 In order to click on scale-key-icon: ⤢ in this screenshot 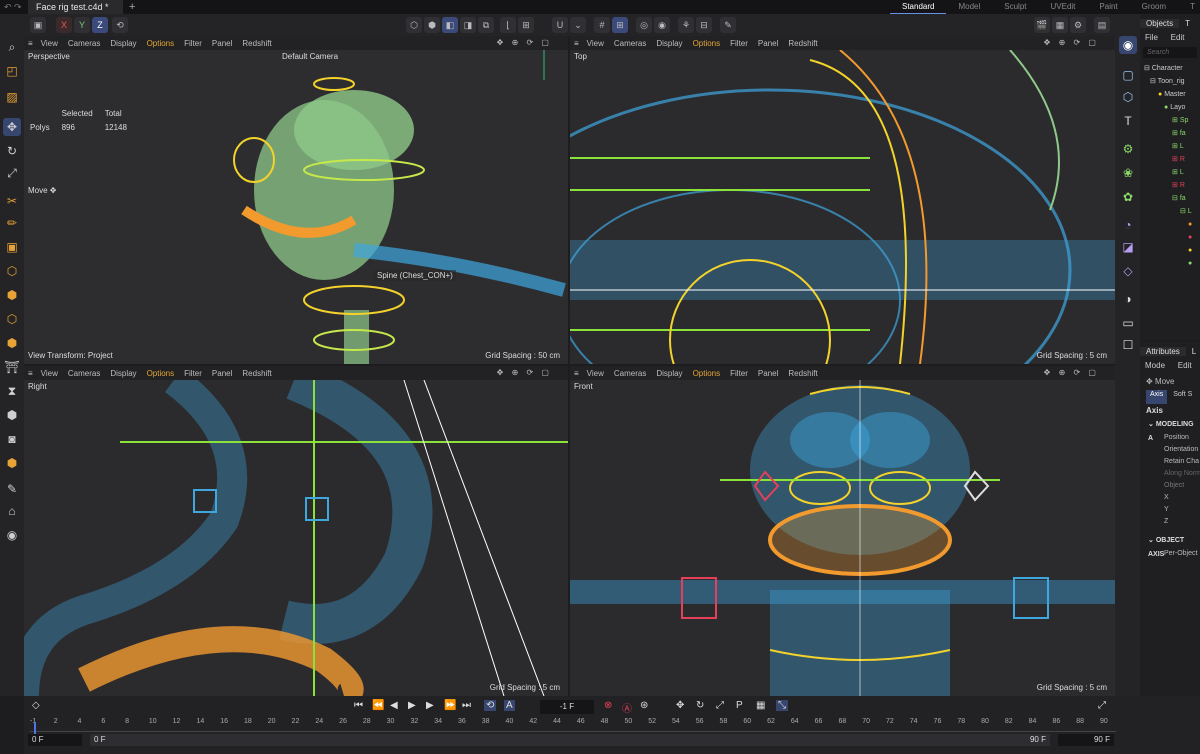, I will do `click(720, 705)`.